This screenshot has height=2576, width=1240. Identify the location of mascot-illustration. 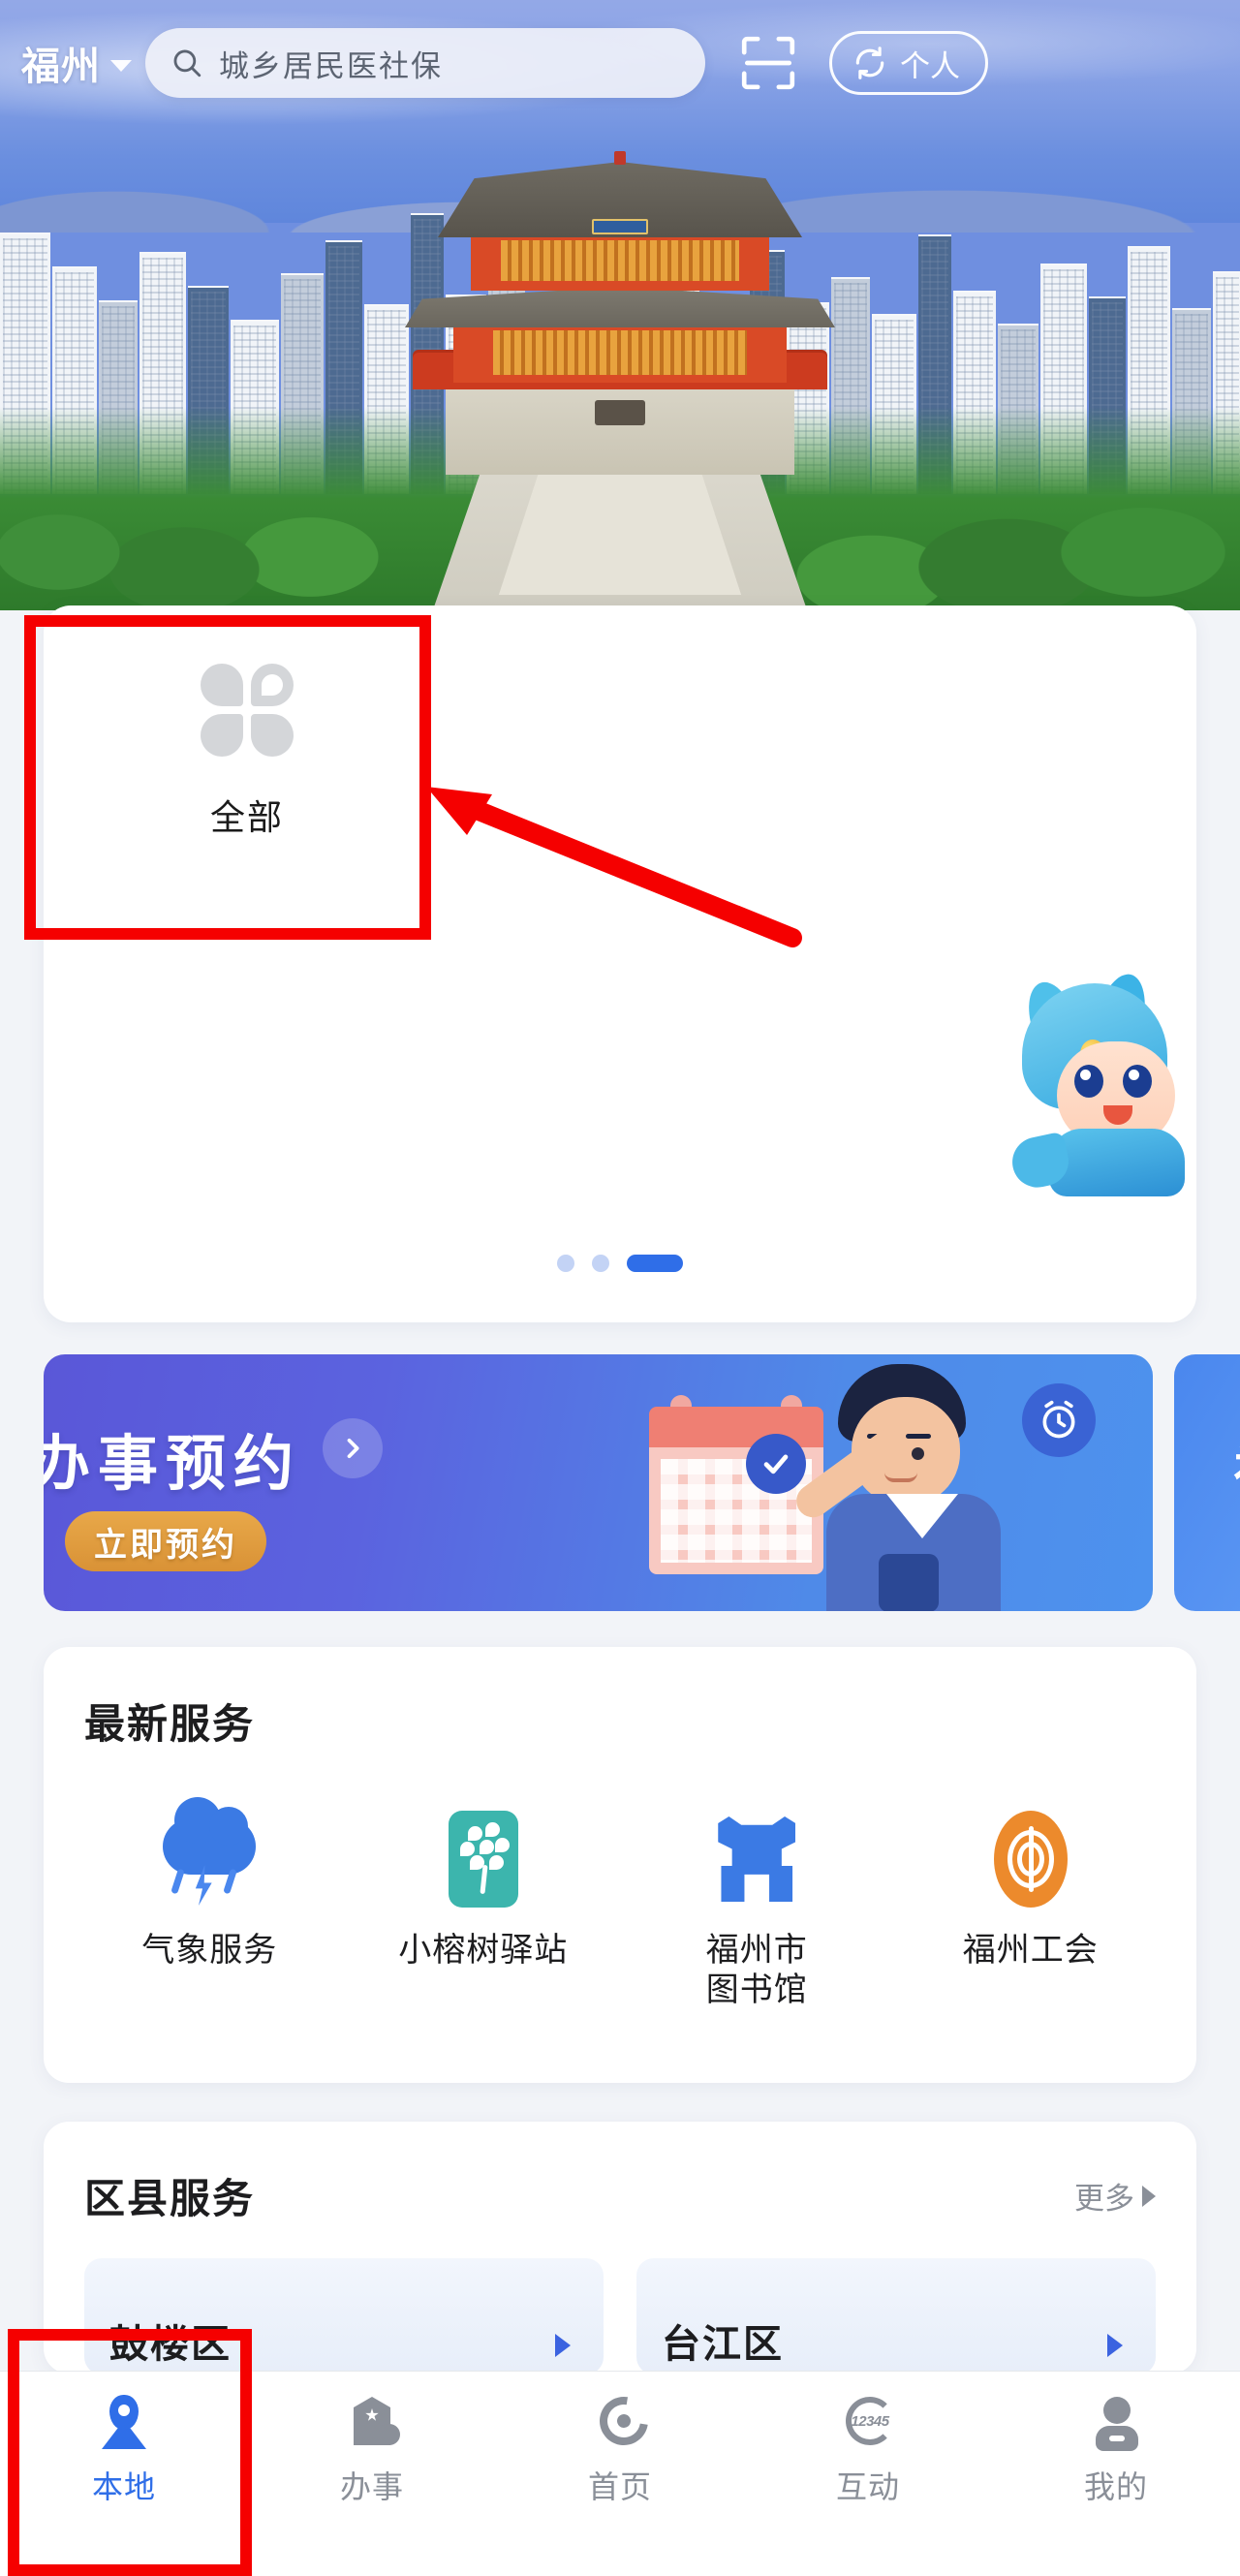
(1096, 1082).